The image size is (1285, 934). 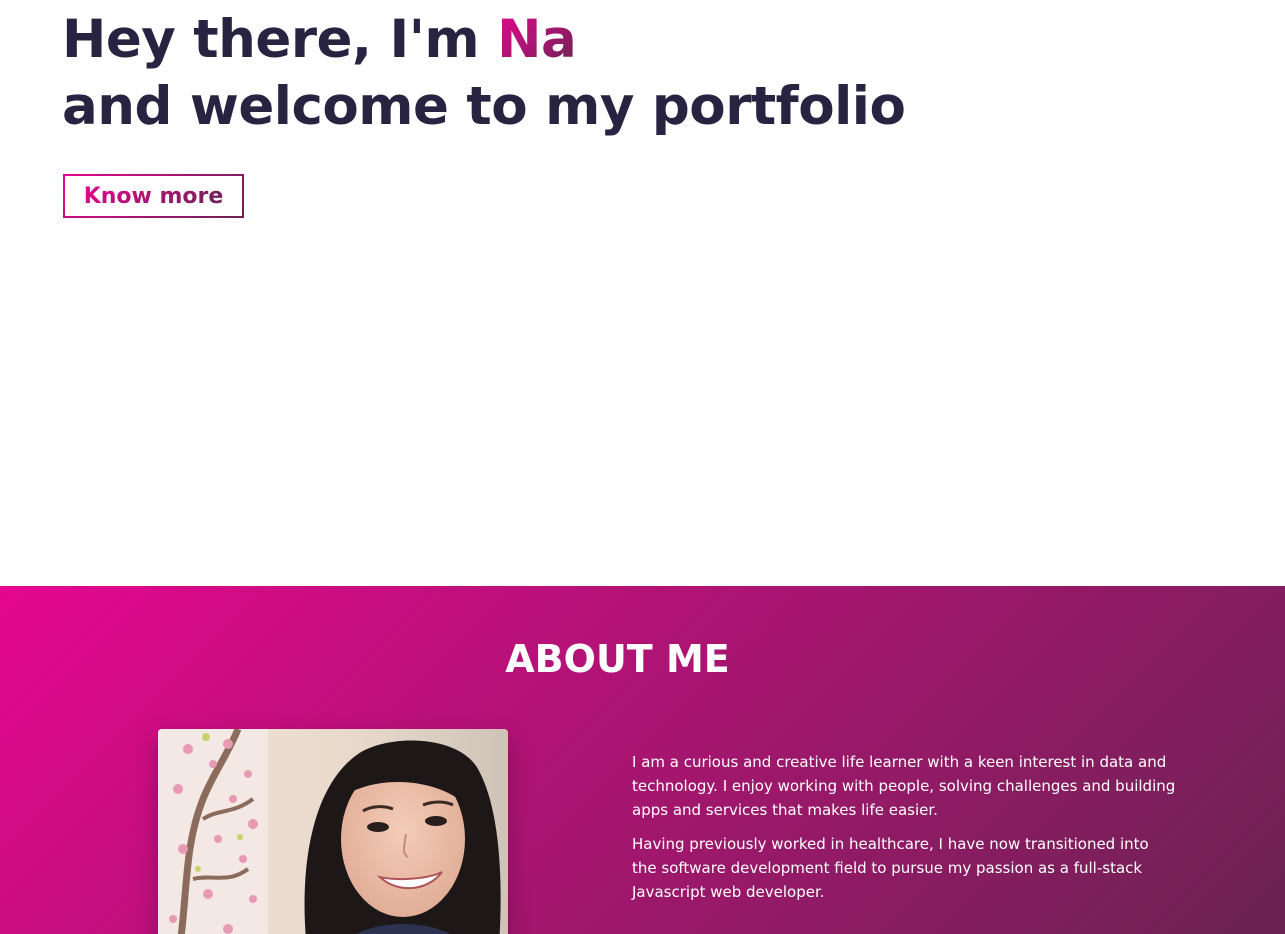 What do you see at coordinates (484, 106) in the screenshot?
I see `hero-title-line-2: and welcome to my portfolio` at bounding box center [484, 106].